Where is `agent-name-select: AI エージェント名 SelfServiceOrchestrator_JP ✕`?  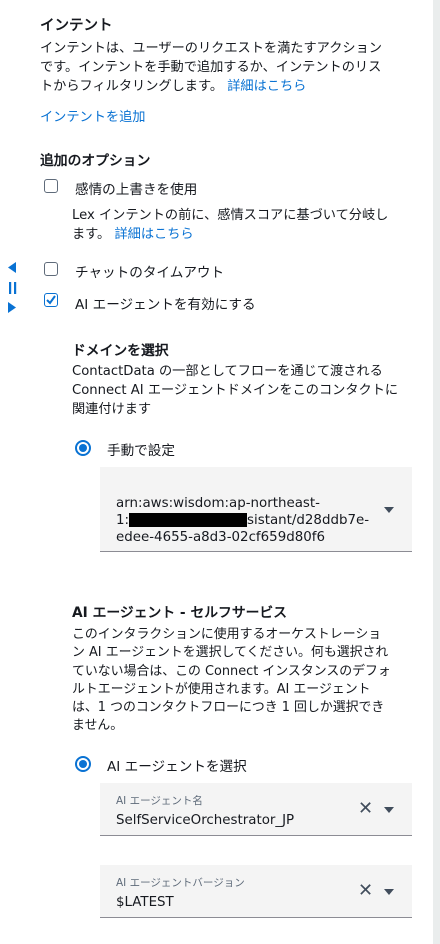 agent-name-select: AI エージェント名 SelfServiceOrchestrator_JP ✕ is located at coordinates (256, 809).